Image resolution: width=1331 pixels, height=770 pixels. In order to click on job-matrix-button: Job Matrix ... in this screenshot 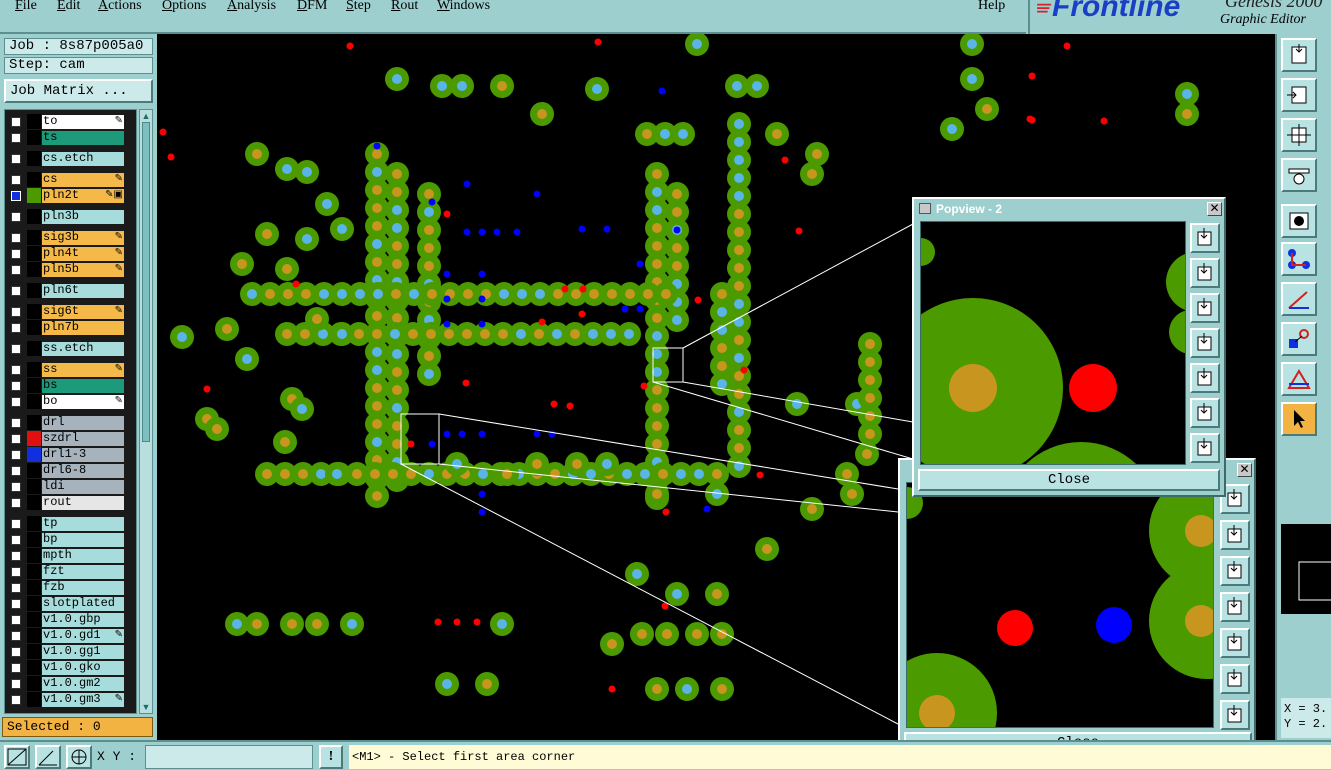, I will do `click(78, 91)`.